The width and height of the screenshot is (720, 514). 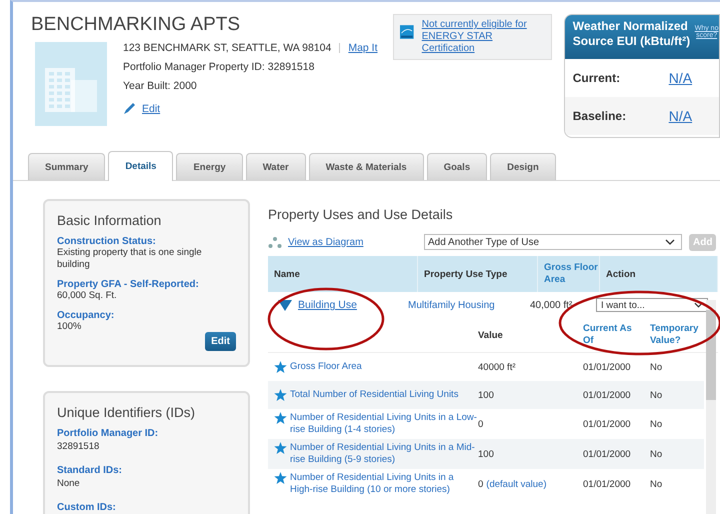 What do you see at coordinates (553, 242) in the screenshot?
I see `use-type-dropdown: Add Another Type of Use` at bounding box center [553, 242].